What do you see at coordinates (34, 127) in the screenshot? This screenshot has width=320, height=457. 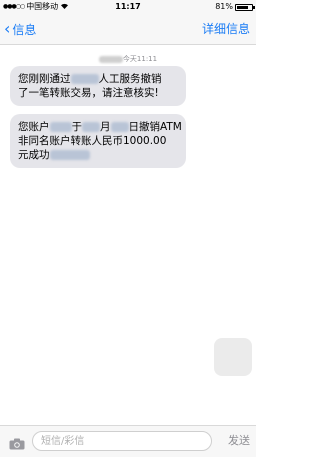 I see `message-text: 您账户` at bounding box center [34, 127].